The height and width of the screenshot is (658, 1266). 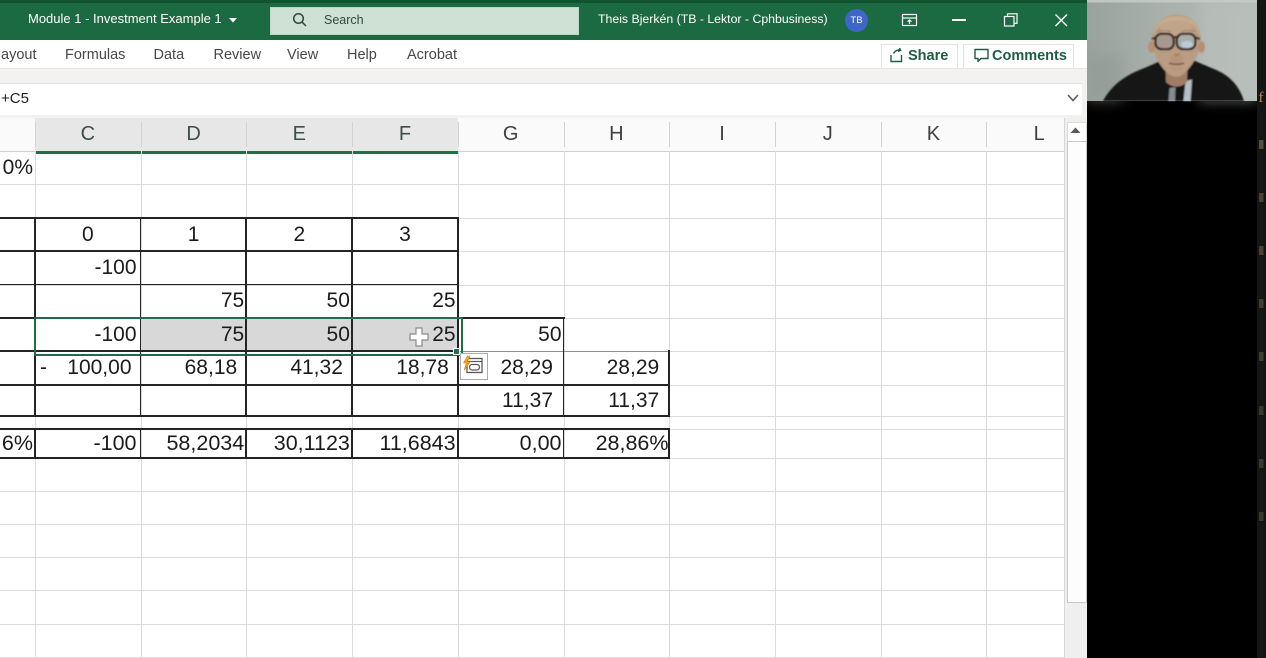 What do you see at coordinates (1261, 98) in the screenshot?
I see `svg-text: f` at bounding box center [1261, 98].